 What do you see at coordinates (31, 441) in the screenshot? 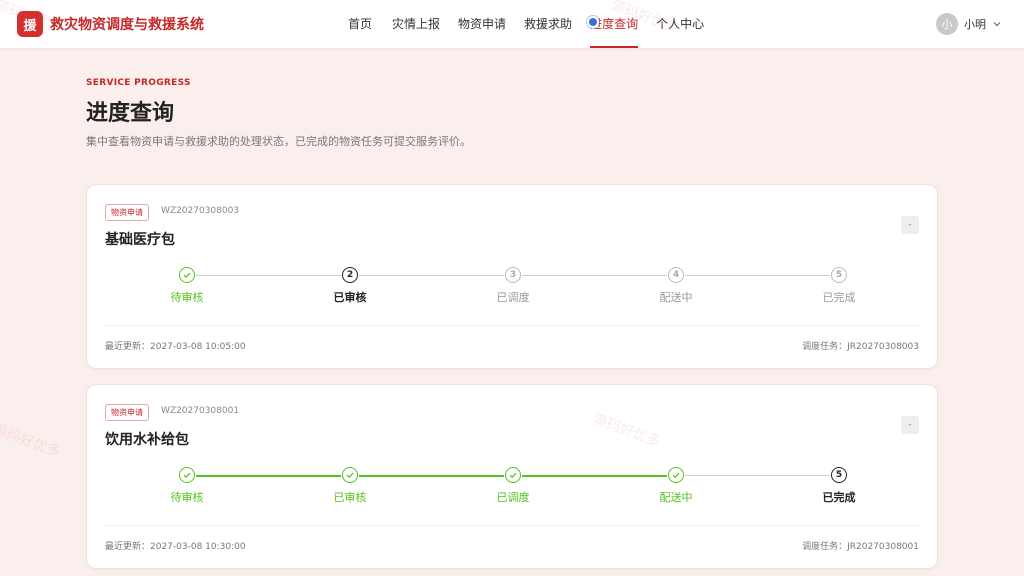
I see `watermark: 源码好优多` at bounding box center [31, 441].